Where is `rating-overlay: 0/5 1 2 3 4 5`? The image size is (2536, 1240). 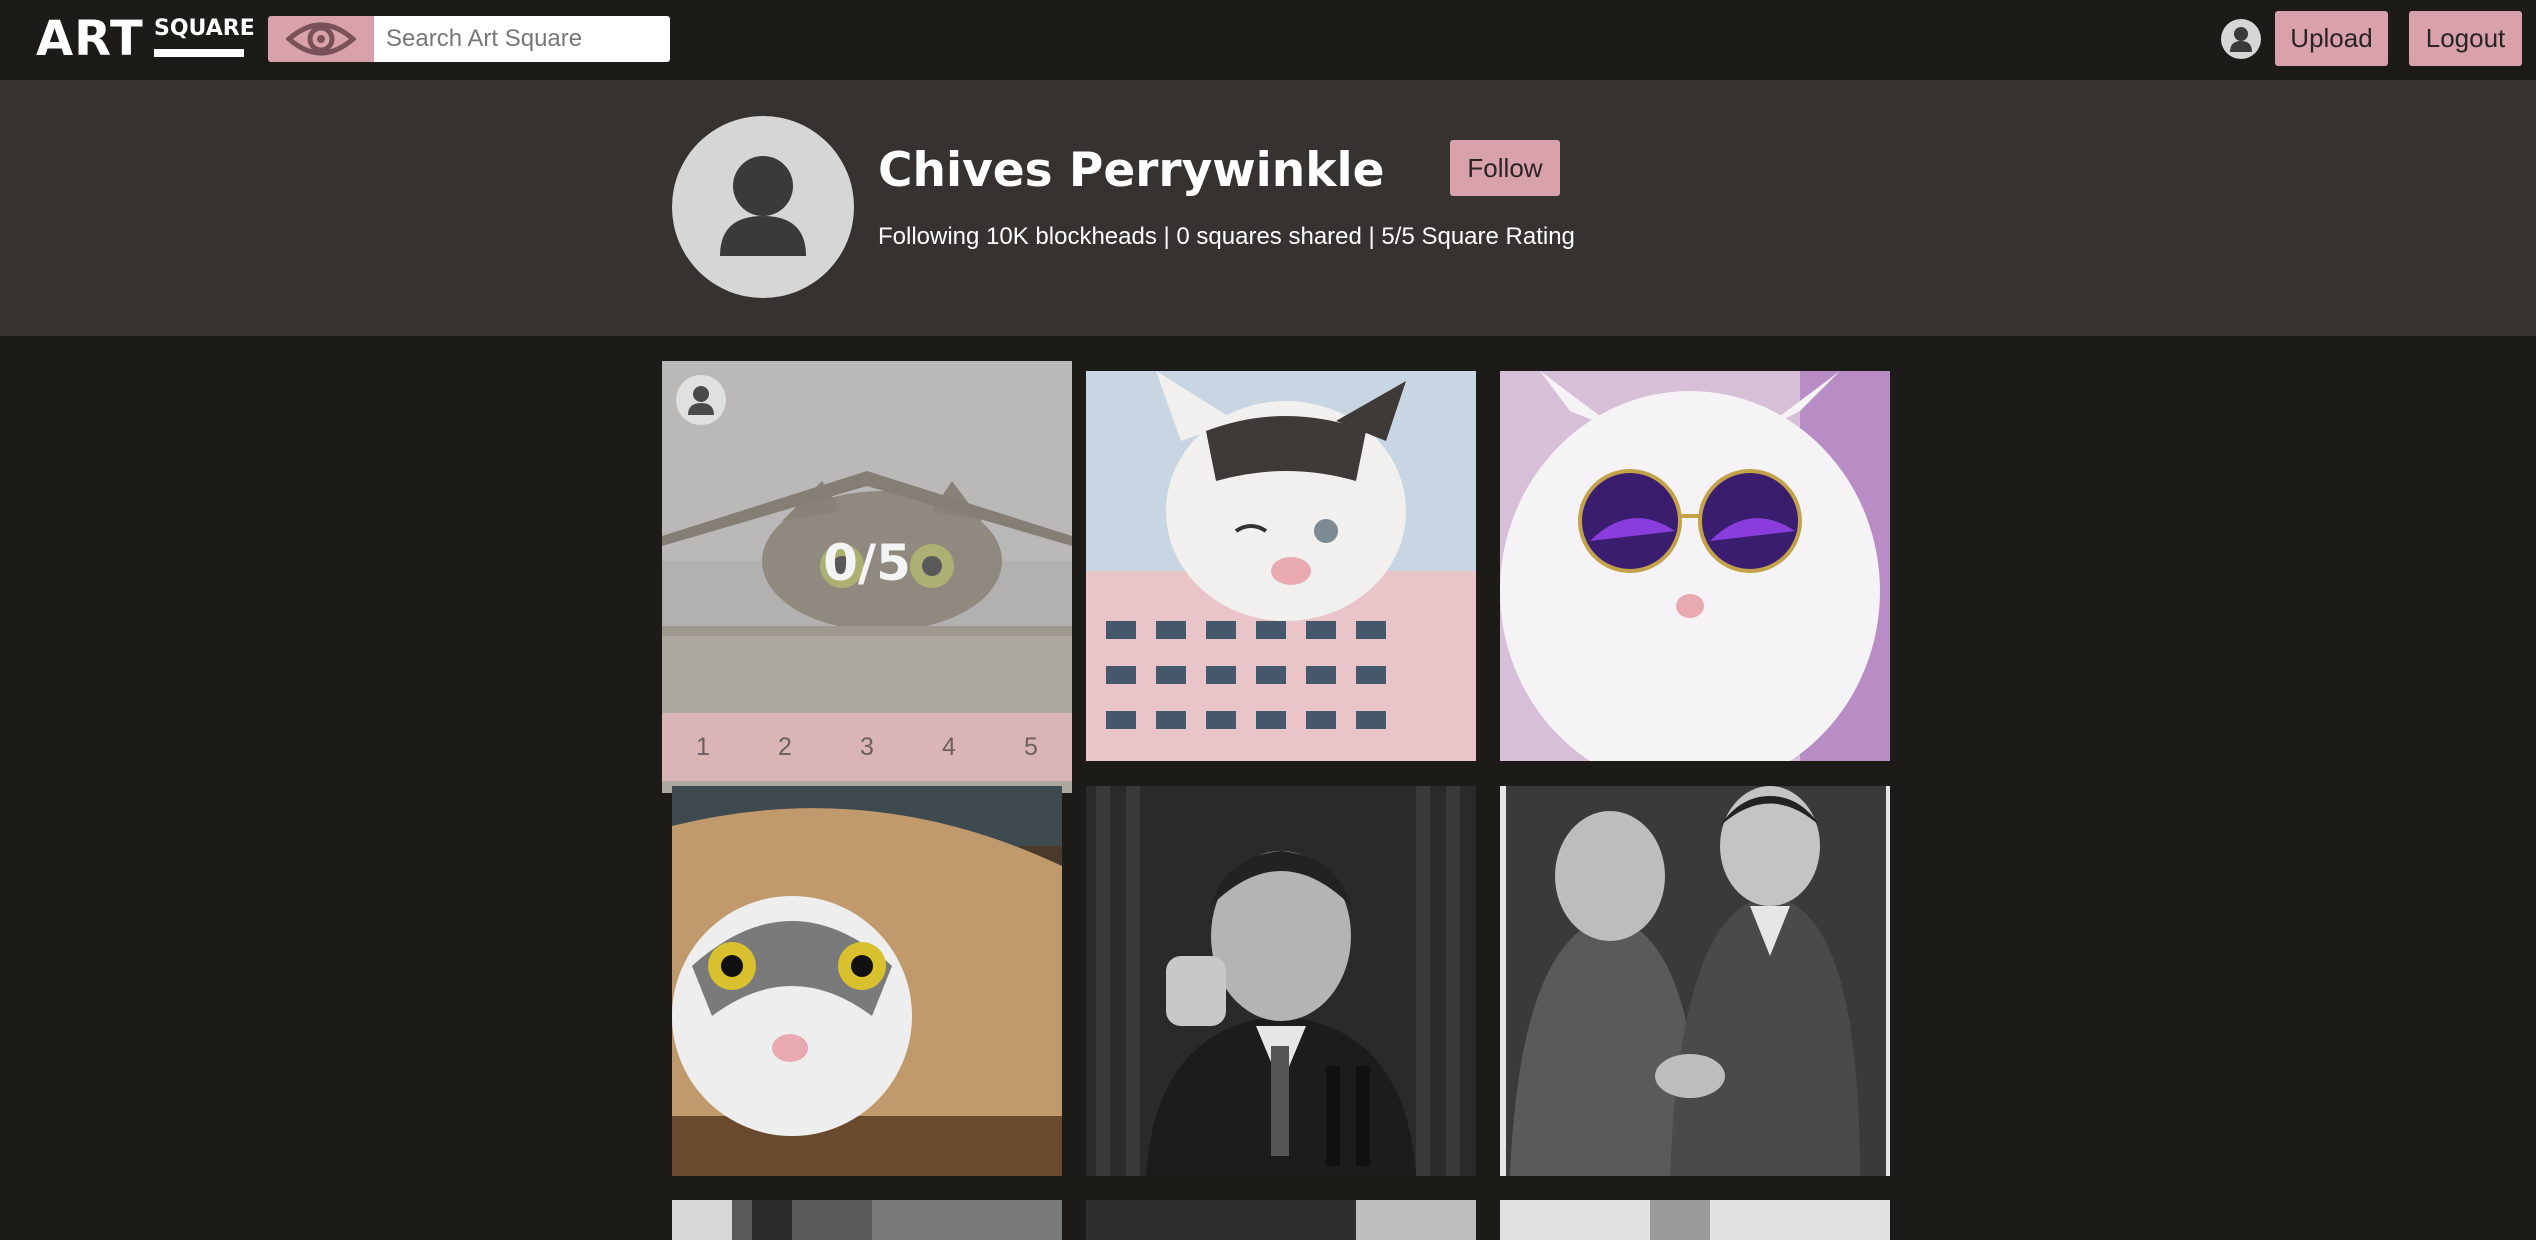 rating-overlay: 0/5 1 2 3 4 5 is located at coordinates (867, 577).